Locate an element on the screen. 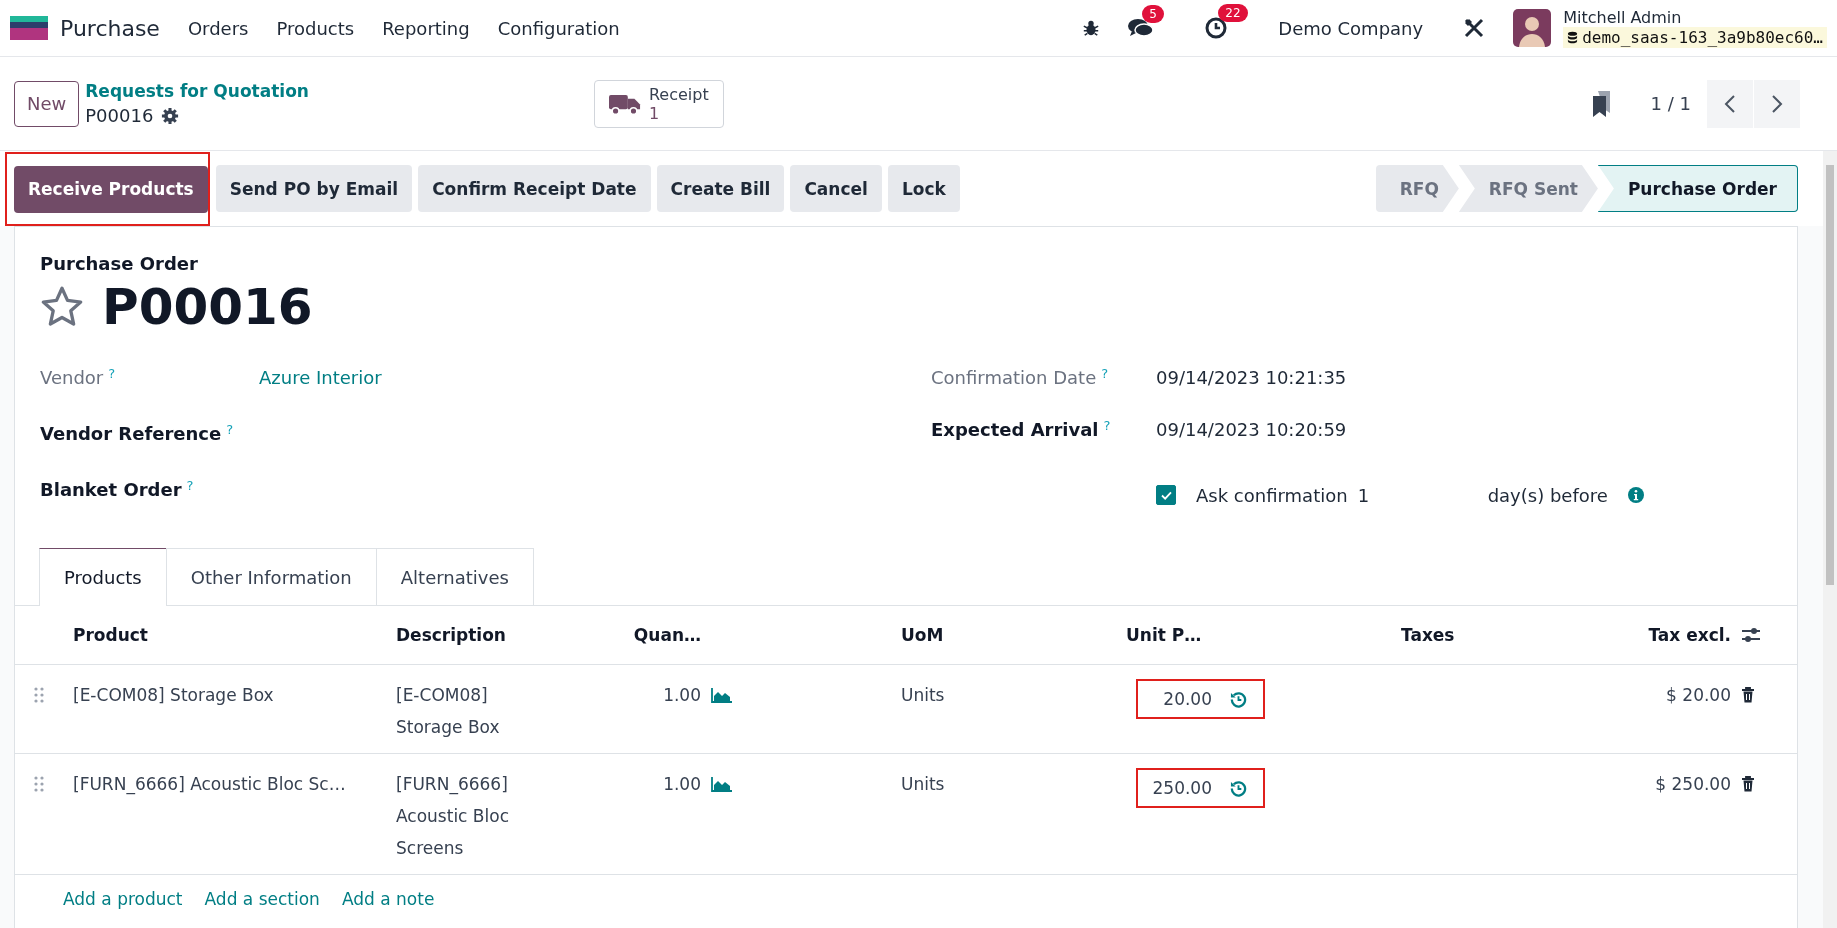 The width and height of the screenshot is (1837, 928). column-header: Product is located at coordinates (234, 635).